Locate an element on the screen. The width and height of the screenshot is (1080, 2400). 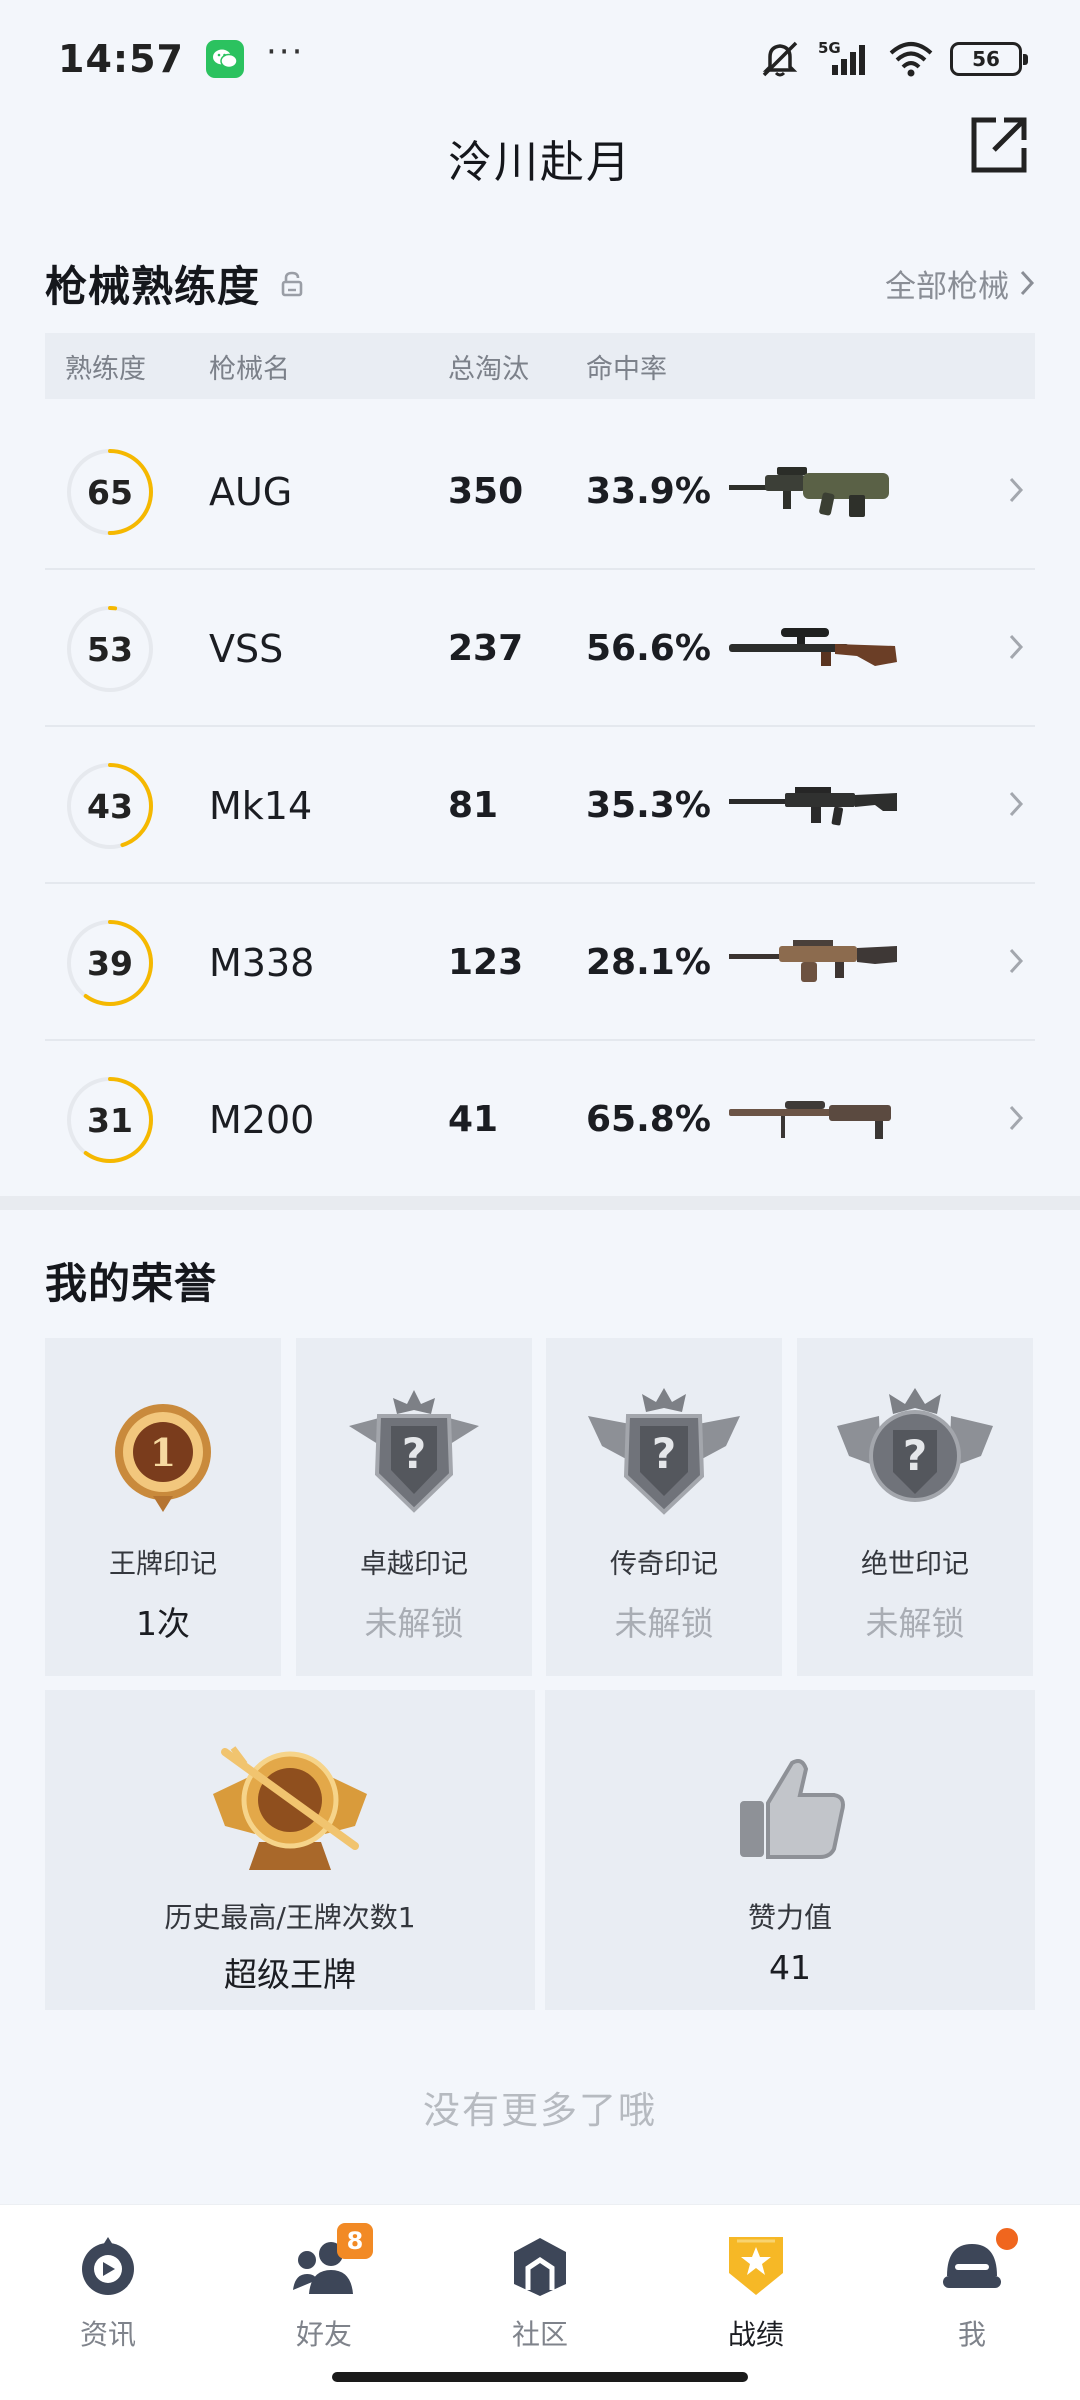
proficiency-value: 31 is located at coordinates (110, 1120).